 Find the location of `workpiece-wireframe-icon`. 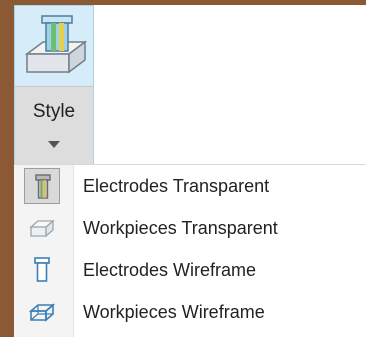

workpiece-wireframe-icon is located at coordinates (42, 312).